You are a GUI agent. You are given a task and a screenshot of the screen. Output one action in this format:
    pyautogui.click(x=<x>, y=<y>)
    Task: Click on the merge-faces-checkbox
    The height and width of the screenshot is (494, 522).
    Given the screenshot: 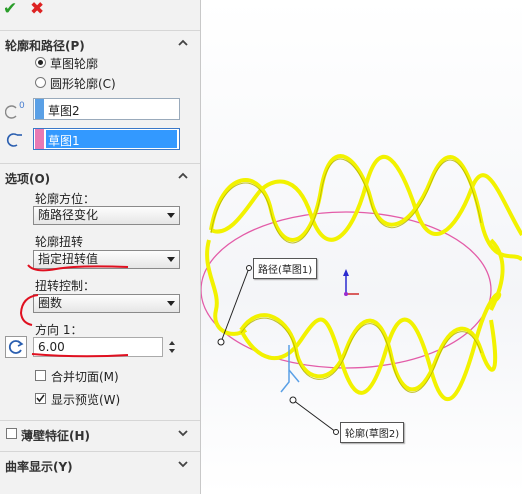 What is the action you would take?
    pyautogui.click(x=40, y=375)
    